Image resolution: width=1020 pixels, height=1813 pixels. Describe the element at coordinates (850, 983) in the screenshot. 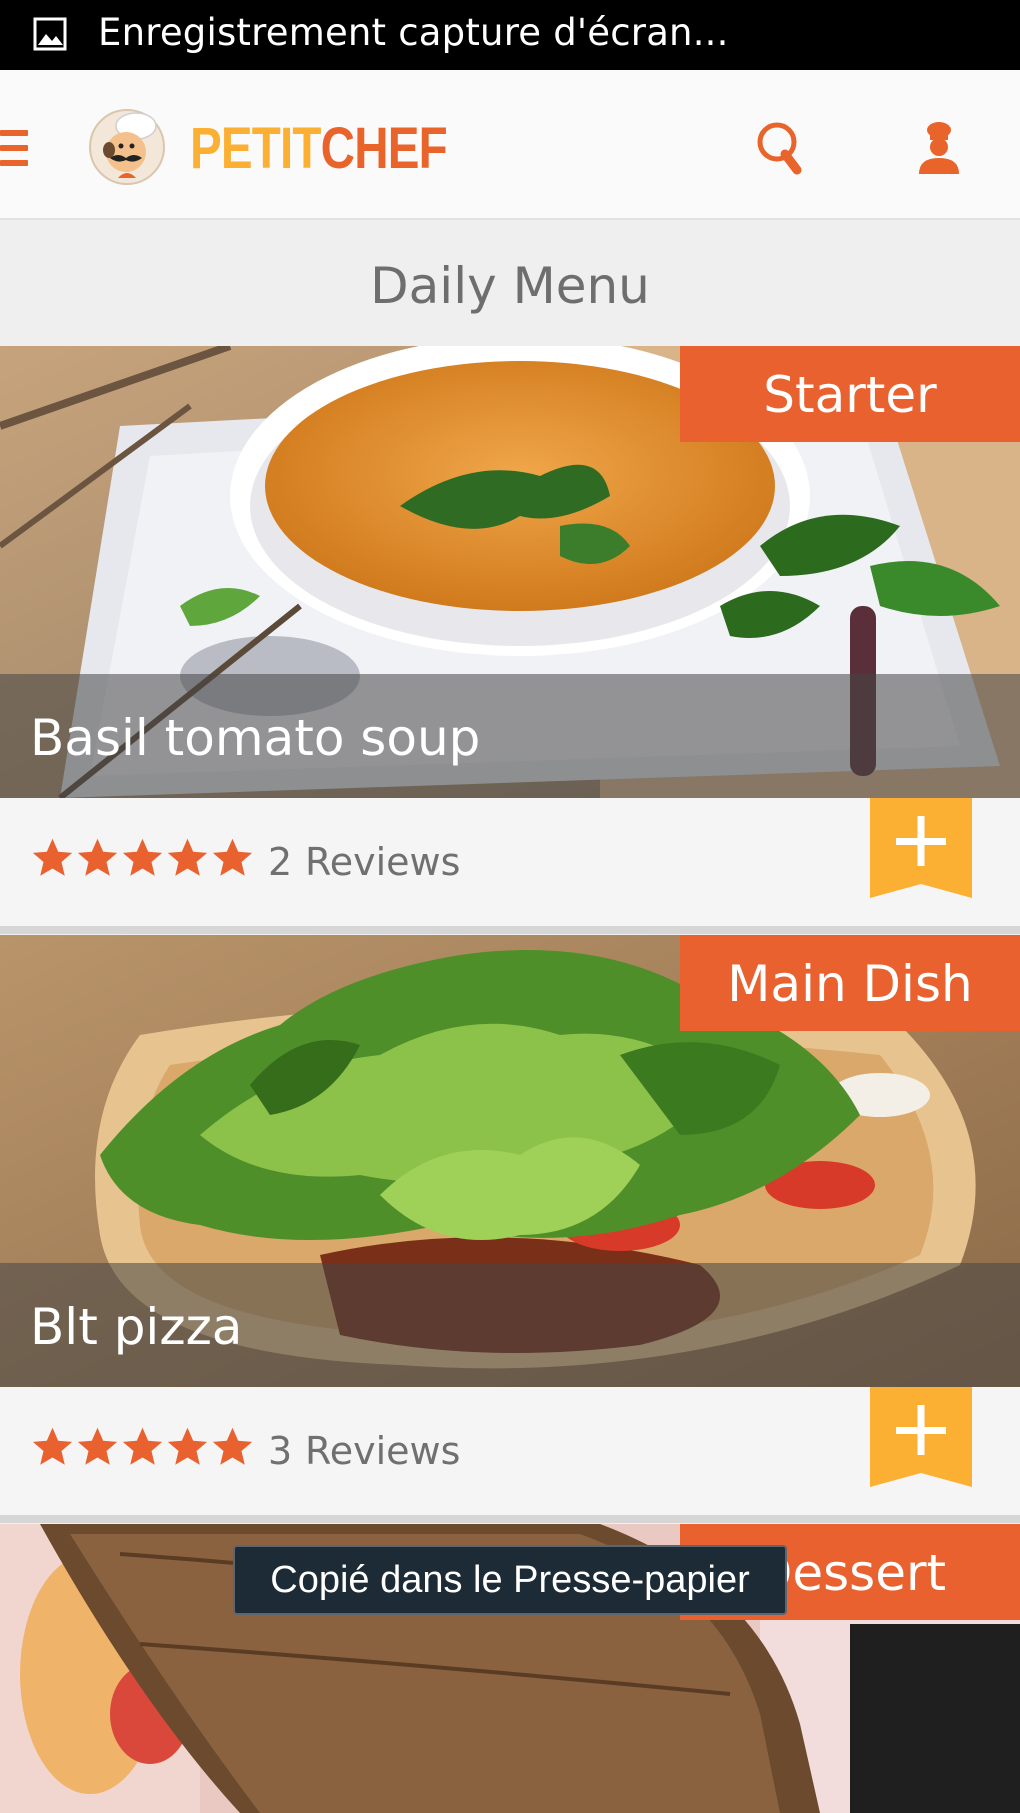

I see `category-badge: Main Dish` at that location.